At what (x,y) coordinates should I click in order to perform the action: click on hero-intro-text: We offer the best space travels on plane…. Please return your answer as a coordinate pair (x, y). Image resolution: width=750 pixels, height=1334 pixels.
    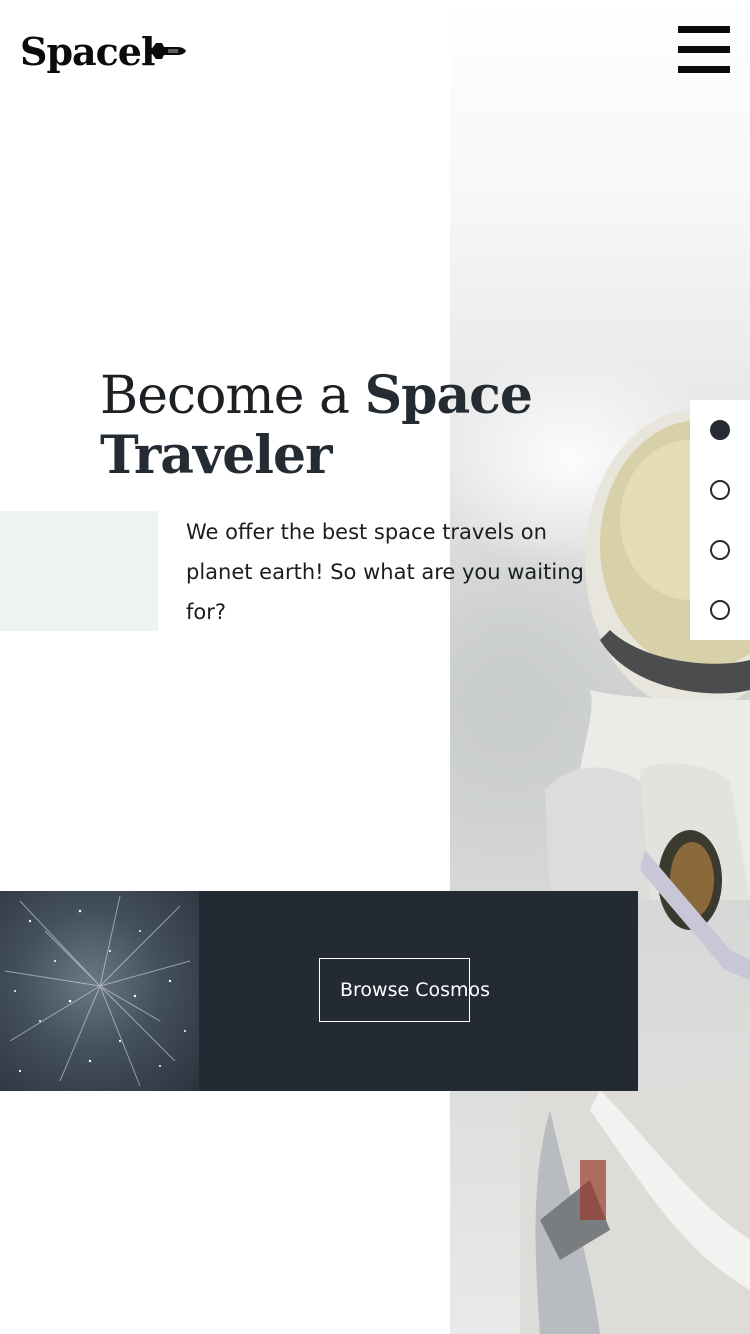
    Looking at the image, I should click on (385, 572).